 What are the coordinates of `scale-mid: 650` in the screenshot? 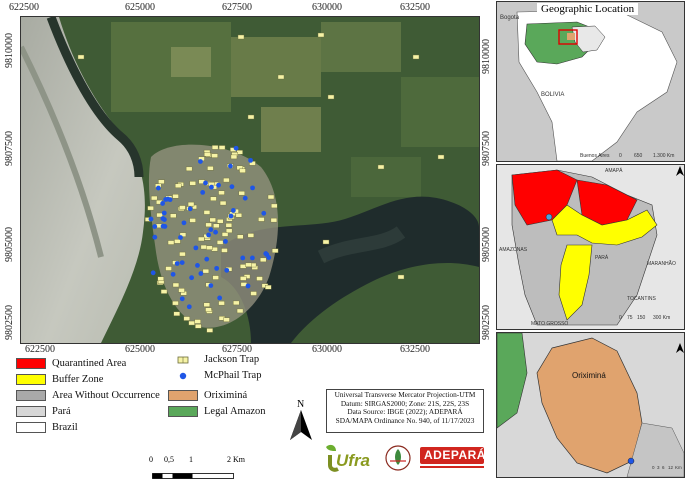 It's located at (638, 156).